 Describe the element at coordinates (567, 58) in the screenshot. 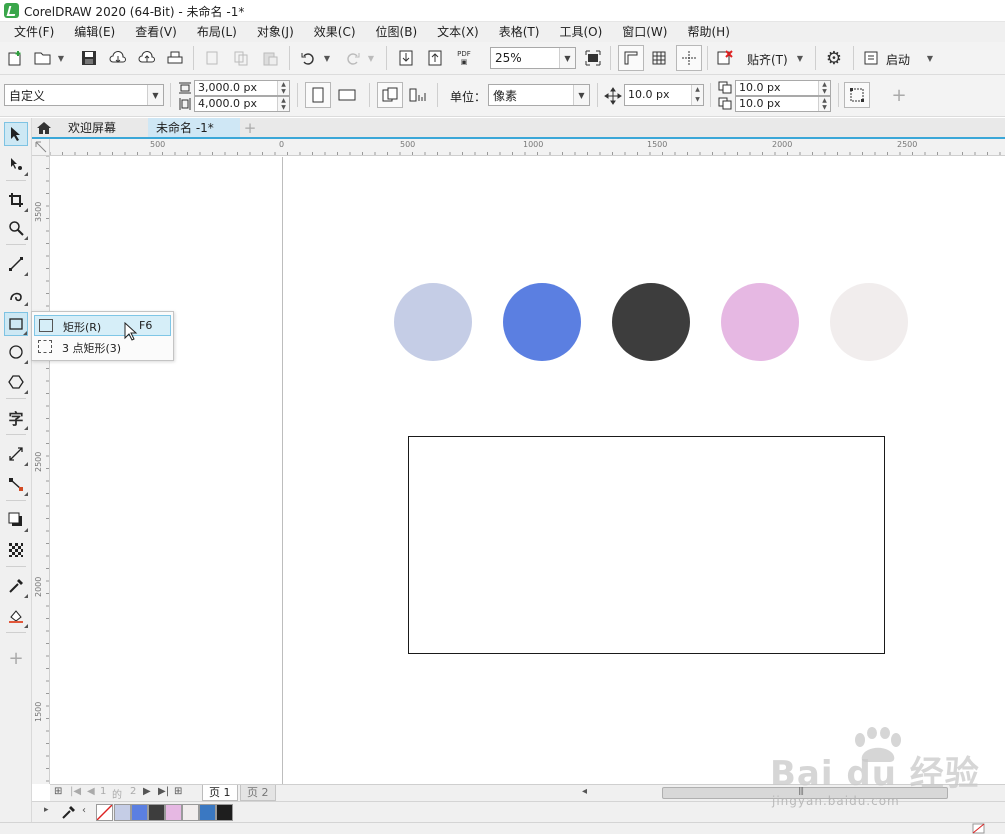

I see `zoom-dropdown-icon: ▼` at that location.